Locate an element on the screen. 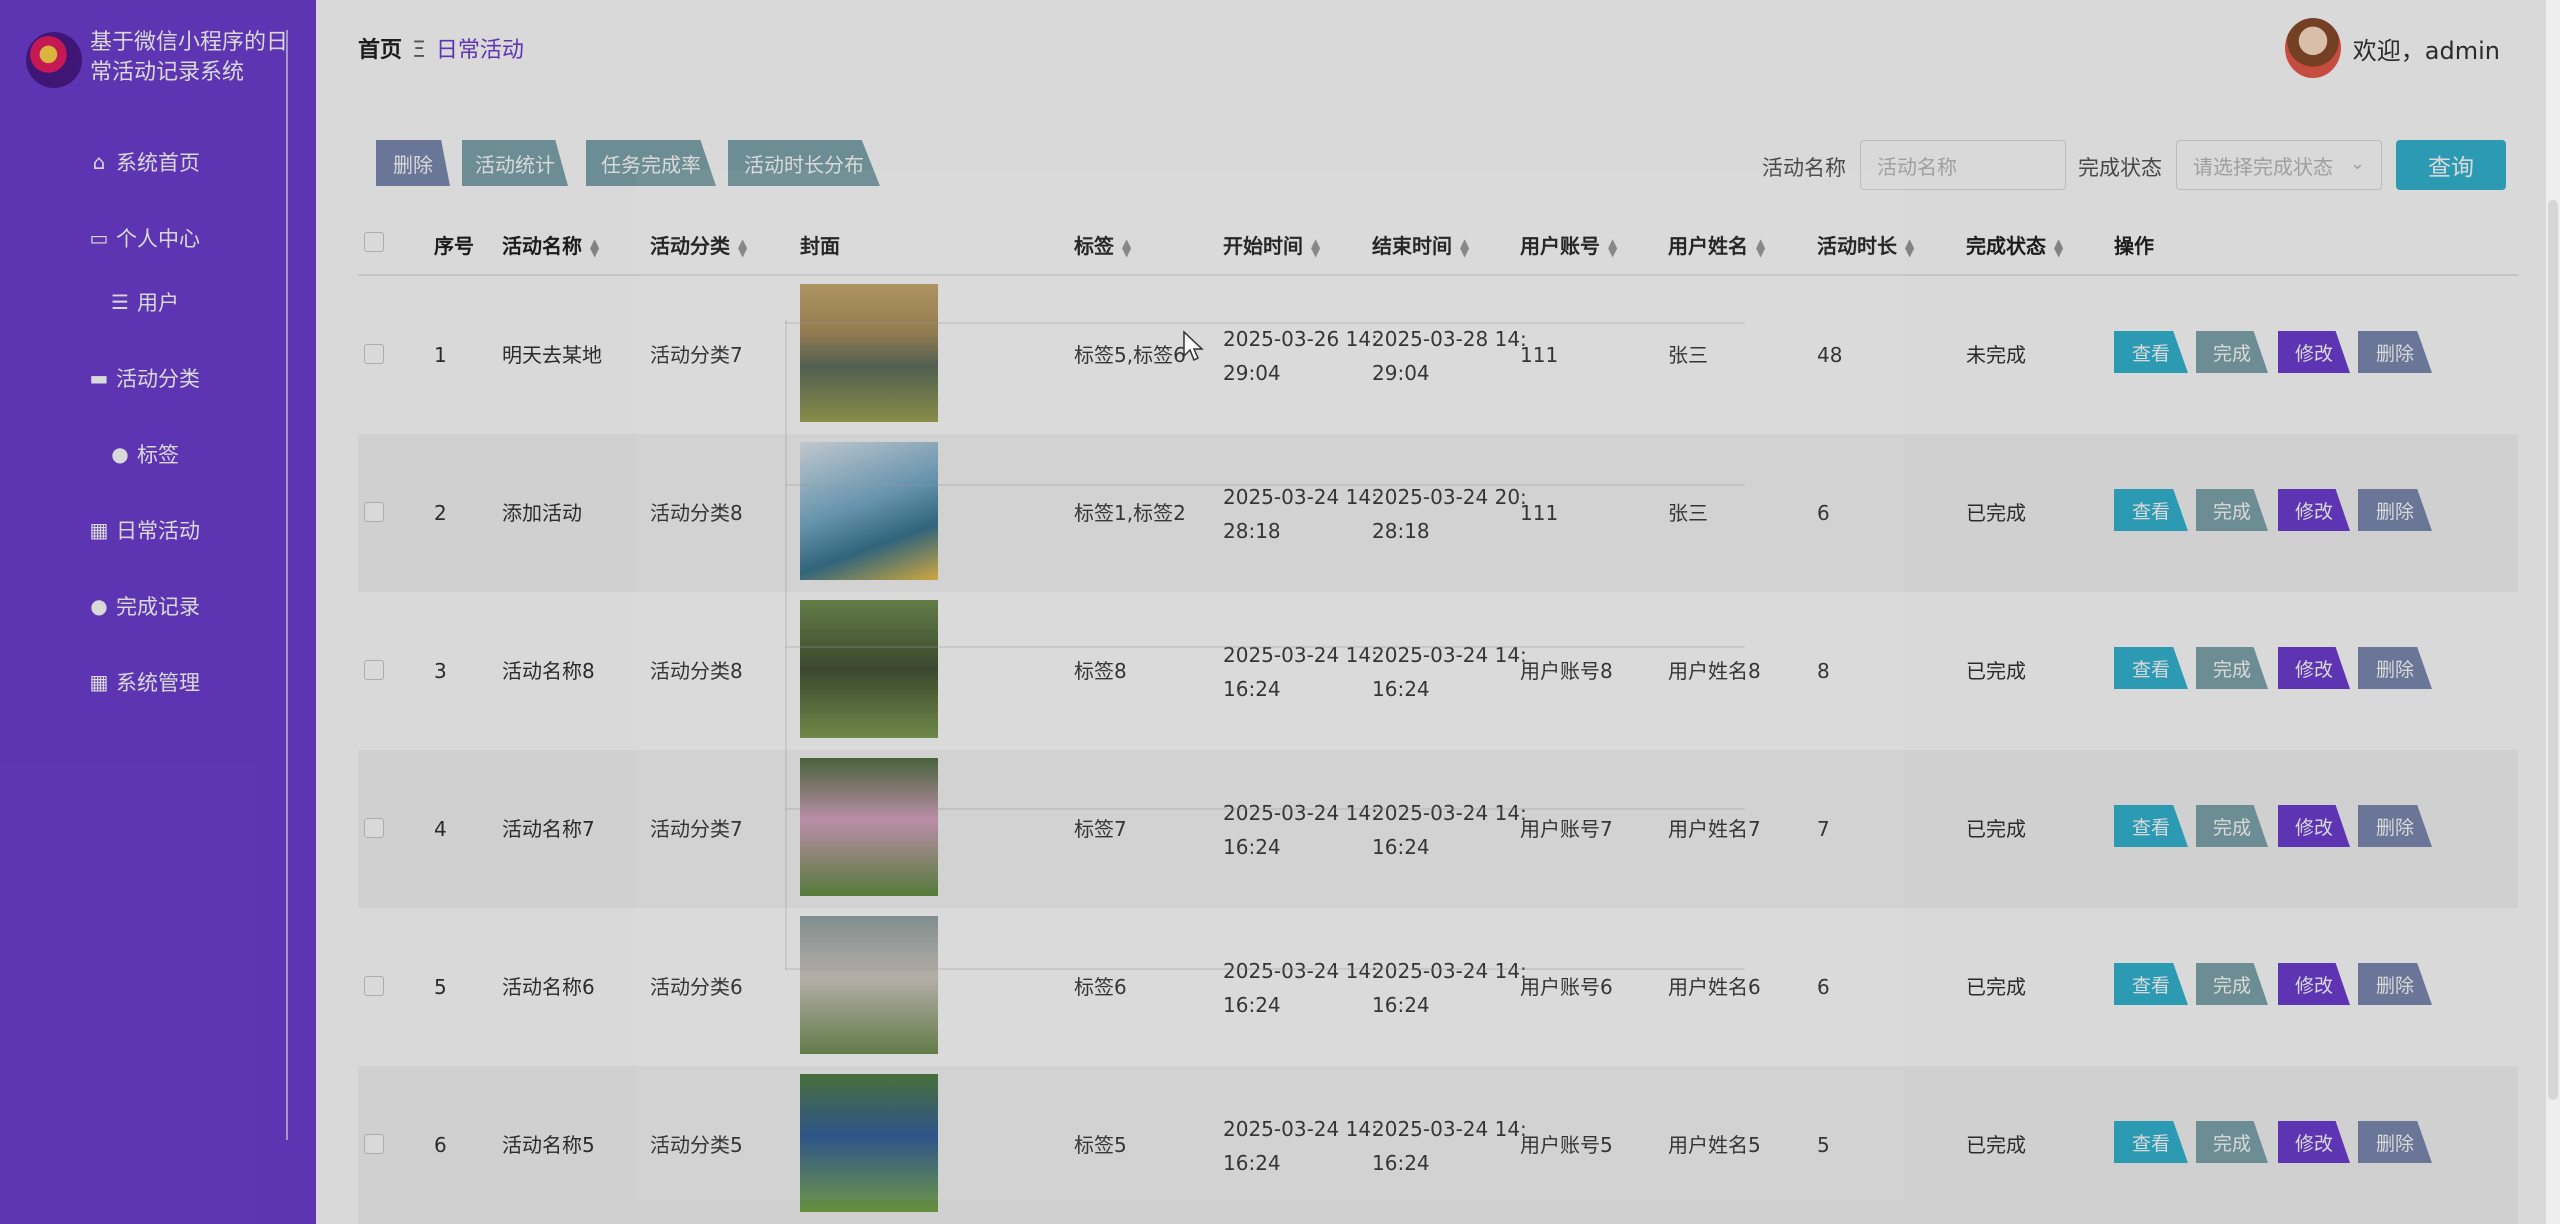 This screenshot has height=1224, width=2560. col-status: 完成状态 ▲ ▼ is located at coordinates (2014, 244).